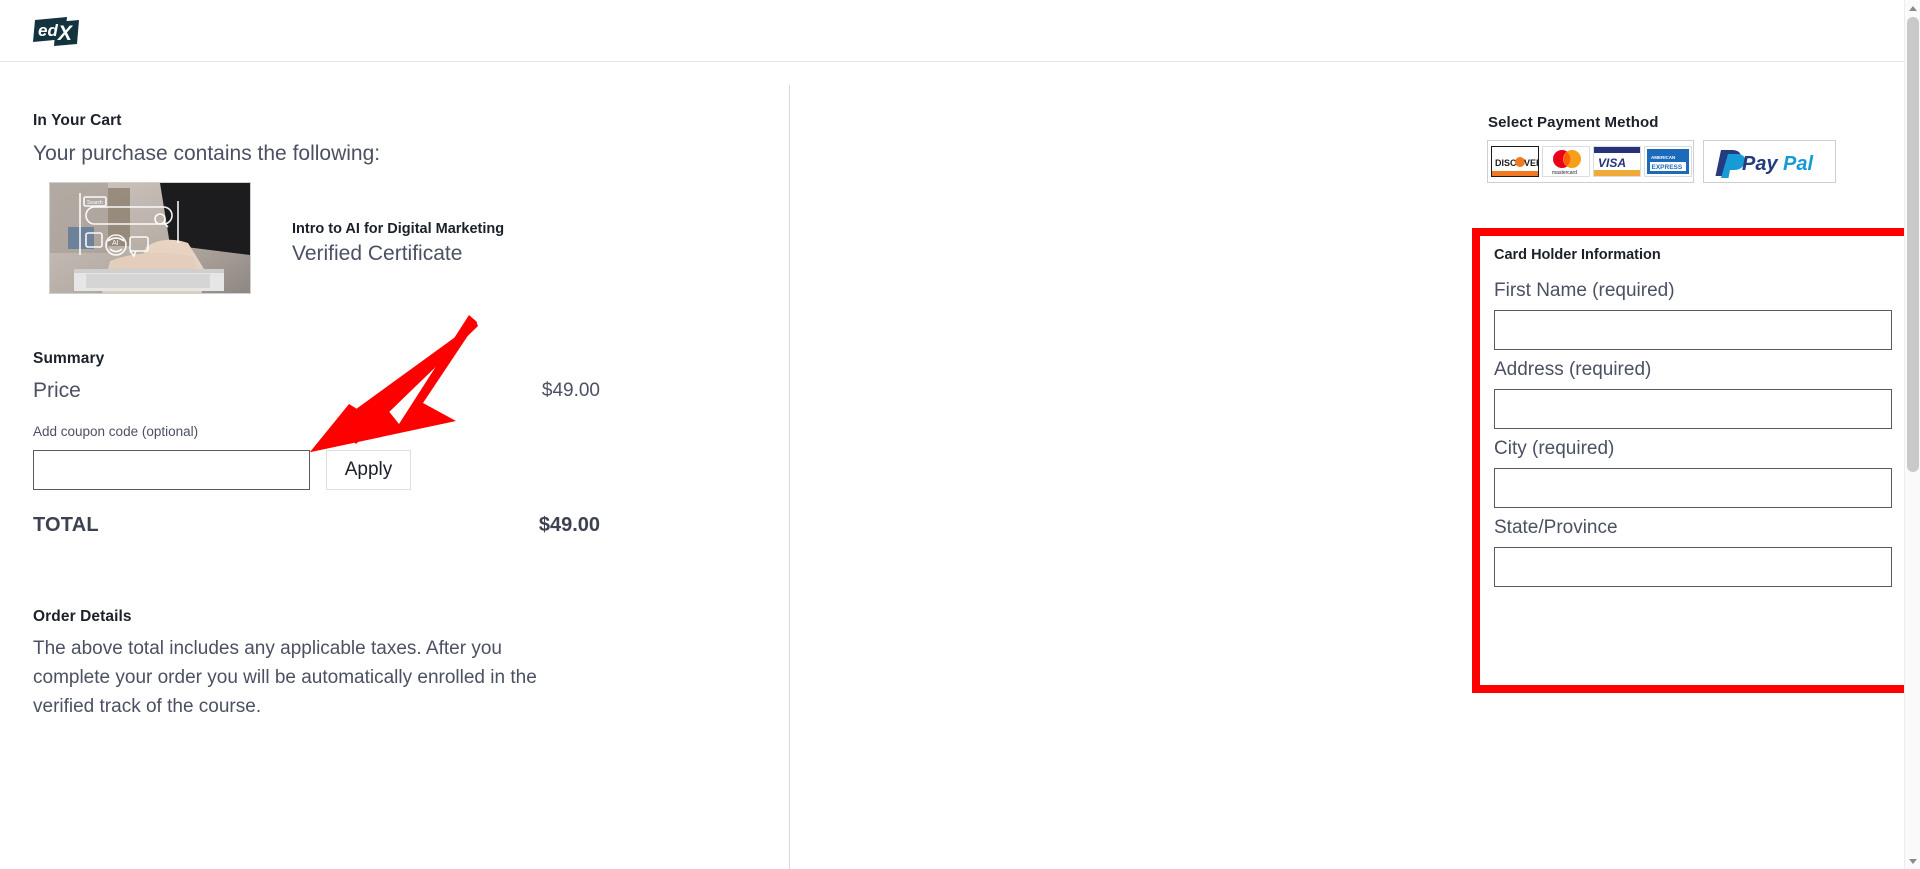 This screenshot has width=1920, height=869. I want to click on credit-card-option: DISC VER mastercard, so click(1590, 161).